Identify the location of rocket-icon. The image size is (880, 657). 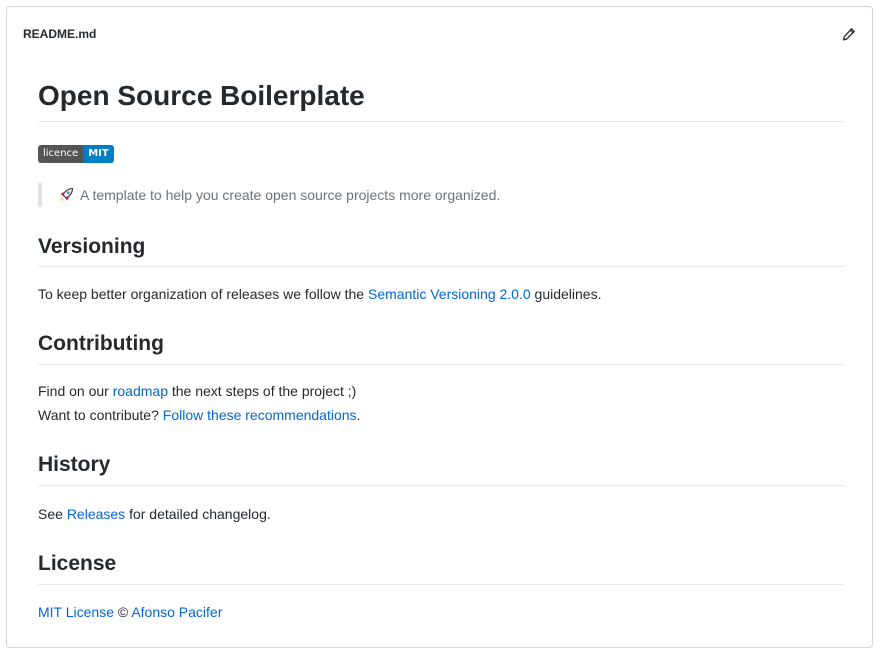
(66, 195).